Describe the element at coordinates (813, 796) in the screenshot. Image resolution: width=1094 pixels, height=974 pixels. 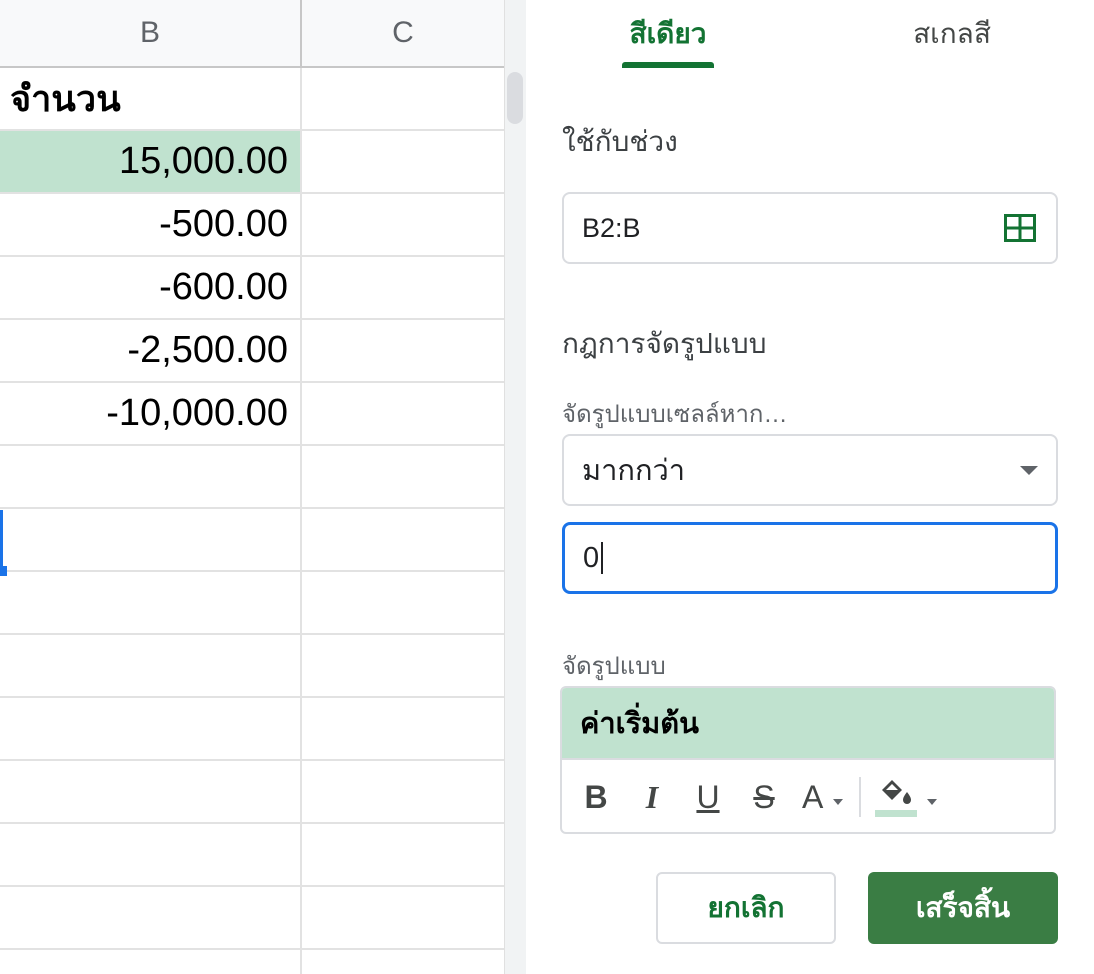
I see `text-color-icon: A` at that location.